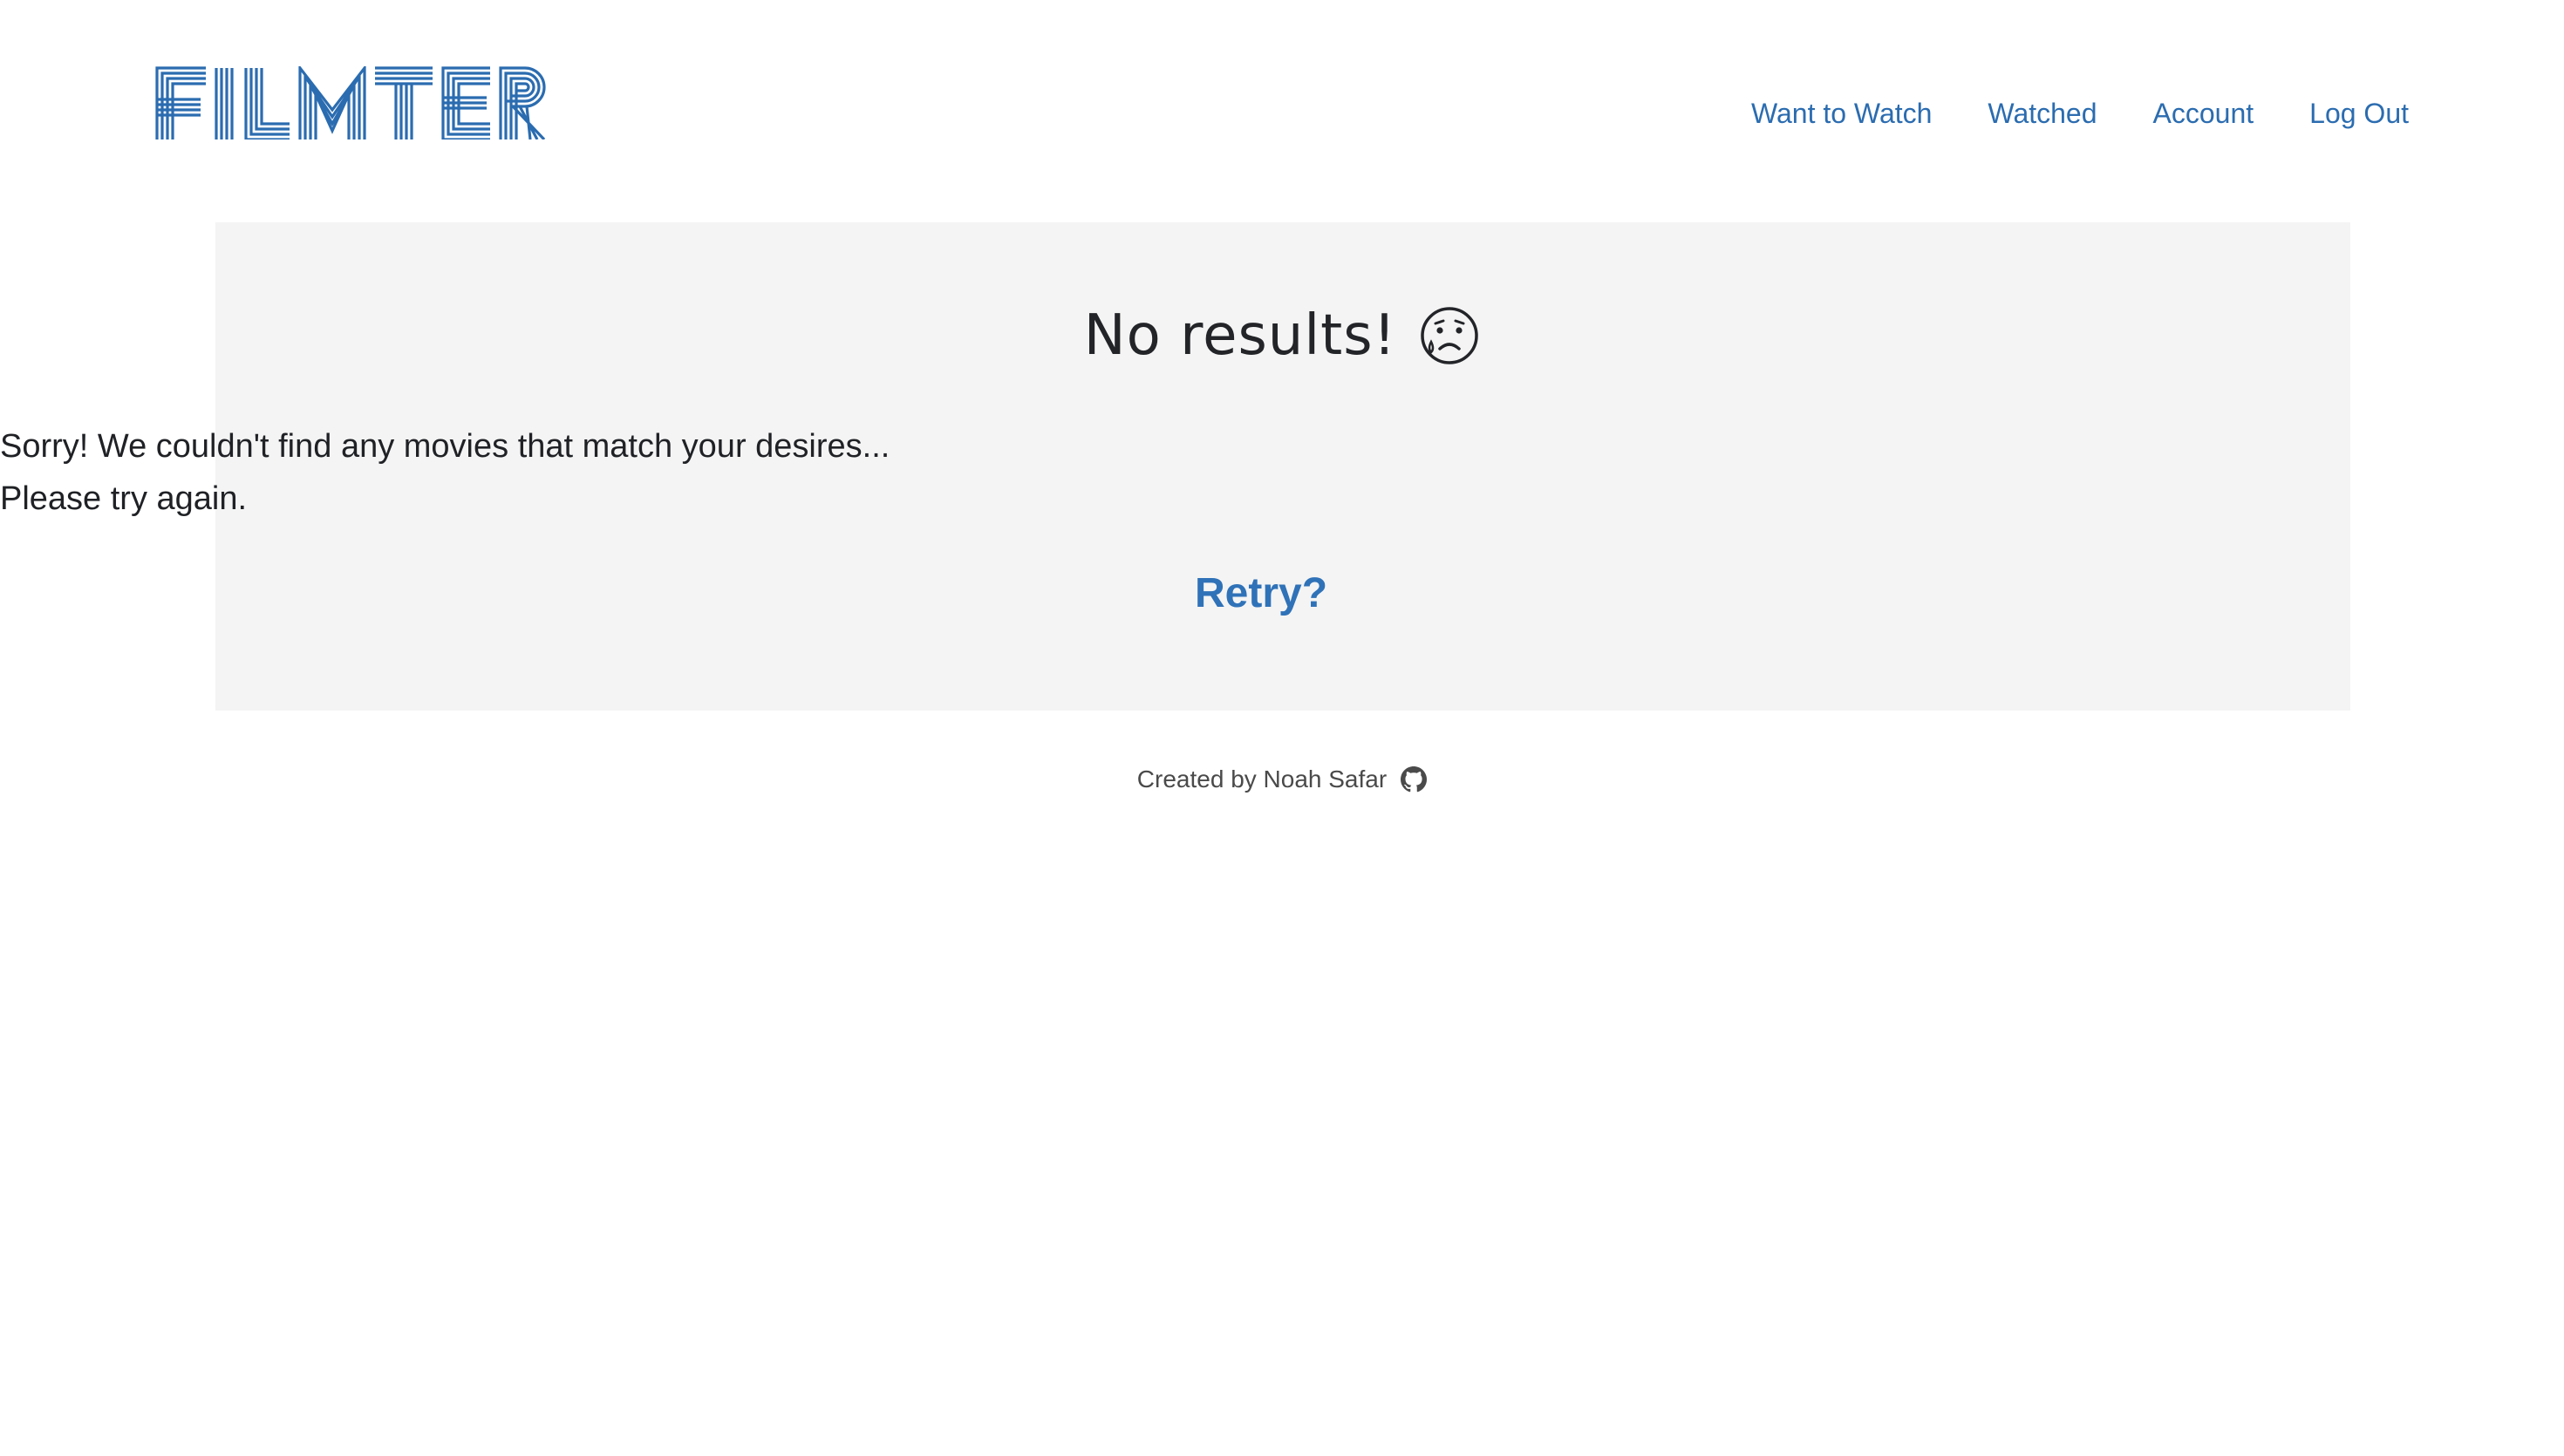  I want to click on github-link, so click(1414, 779).